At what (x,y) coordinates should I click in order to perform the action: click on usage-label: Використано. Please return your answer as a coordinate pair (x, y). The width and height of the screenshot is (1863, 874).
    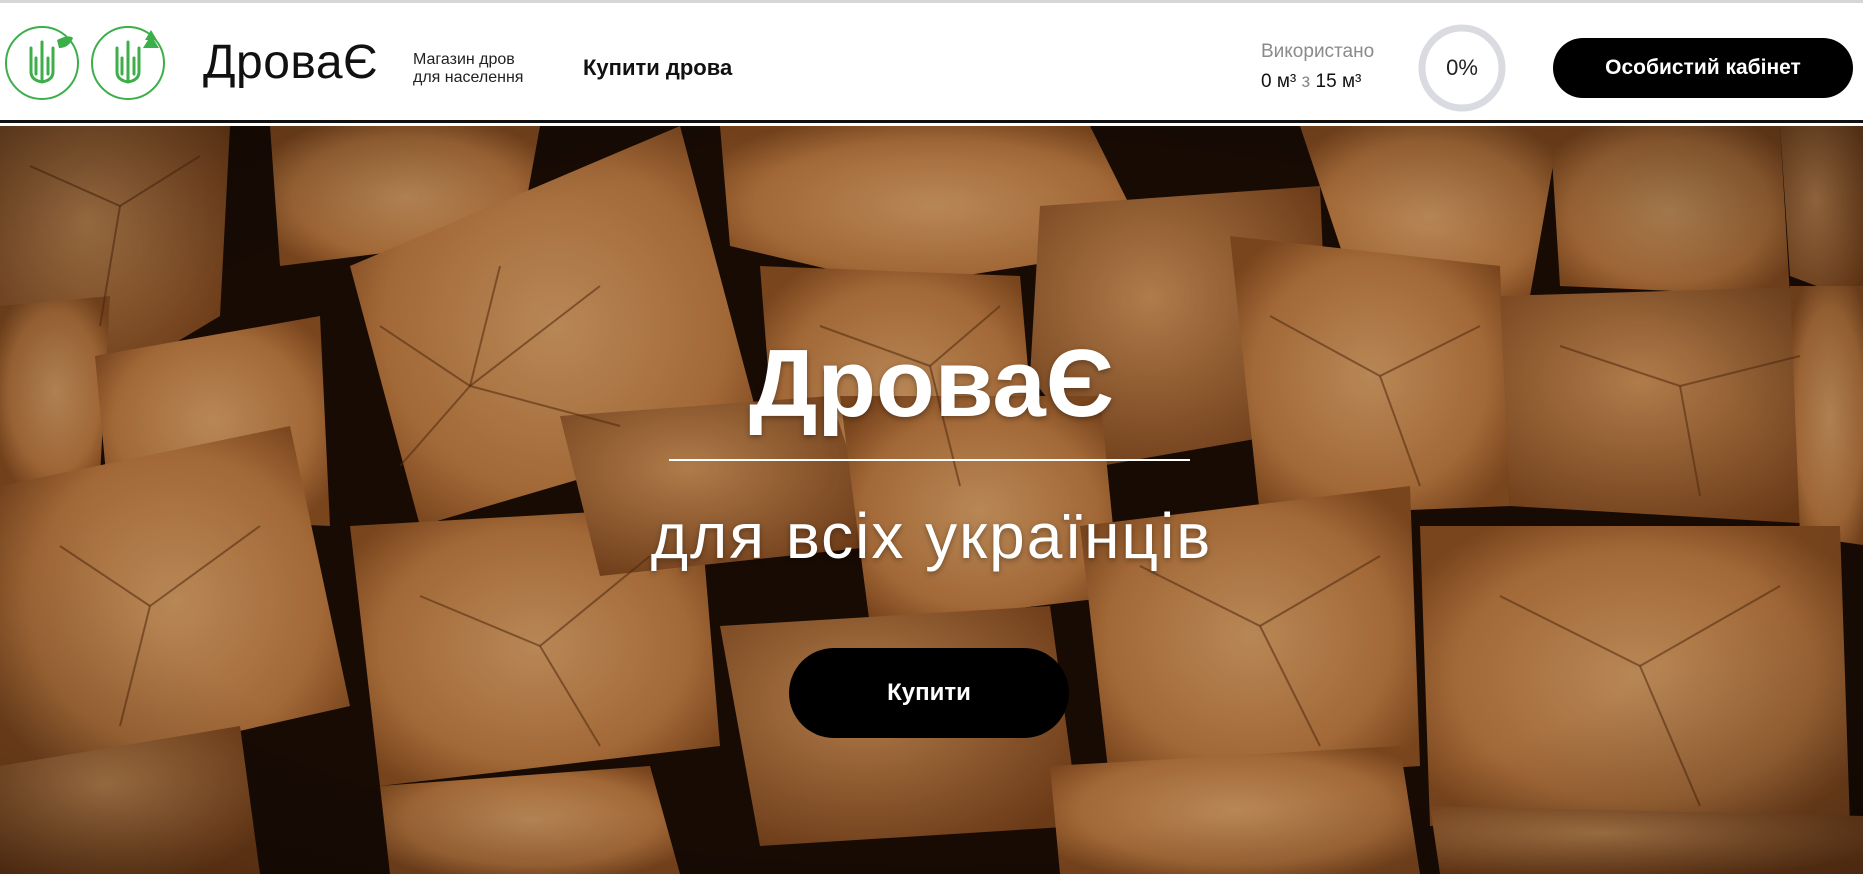
    Looking at the image, I should click on (1318, 51).